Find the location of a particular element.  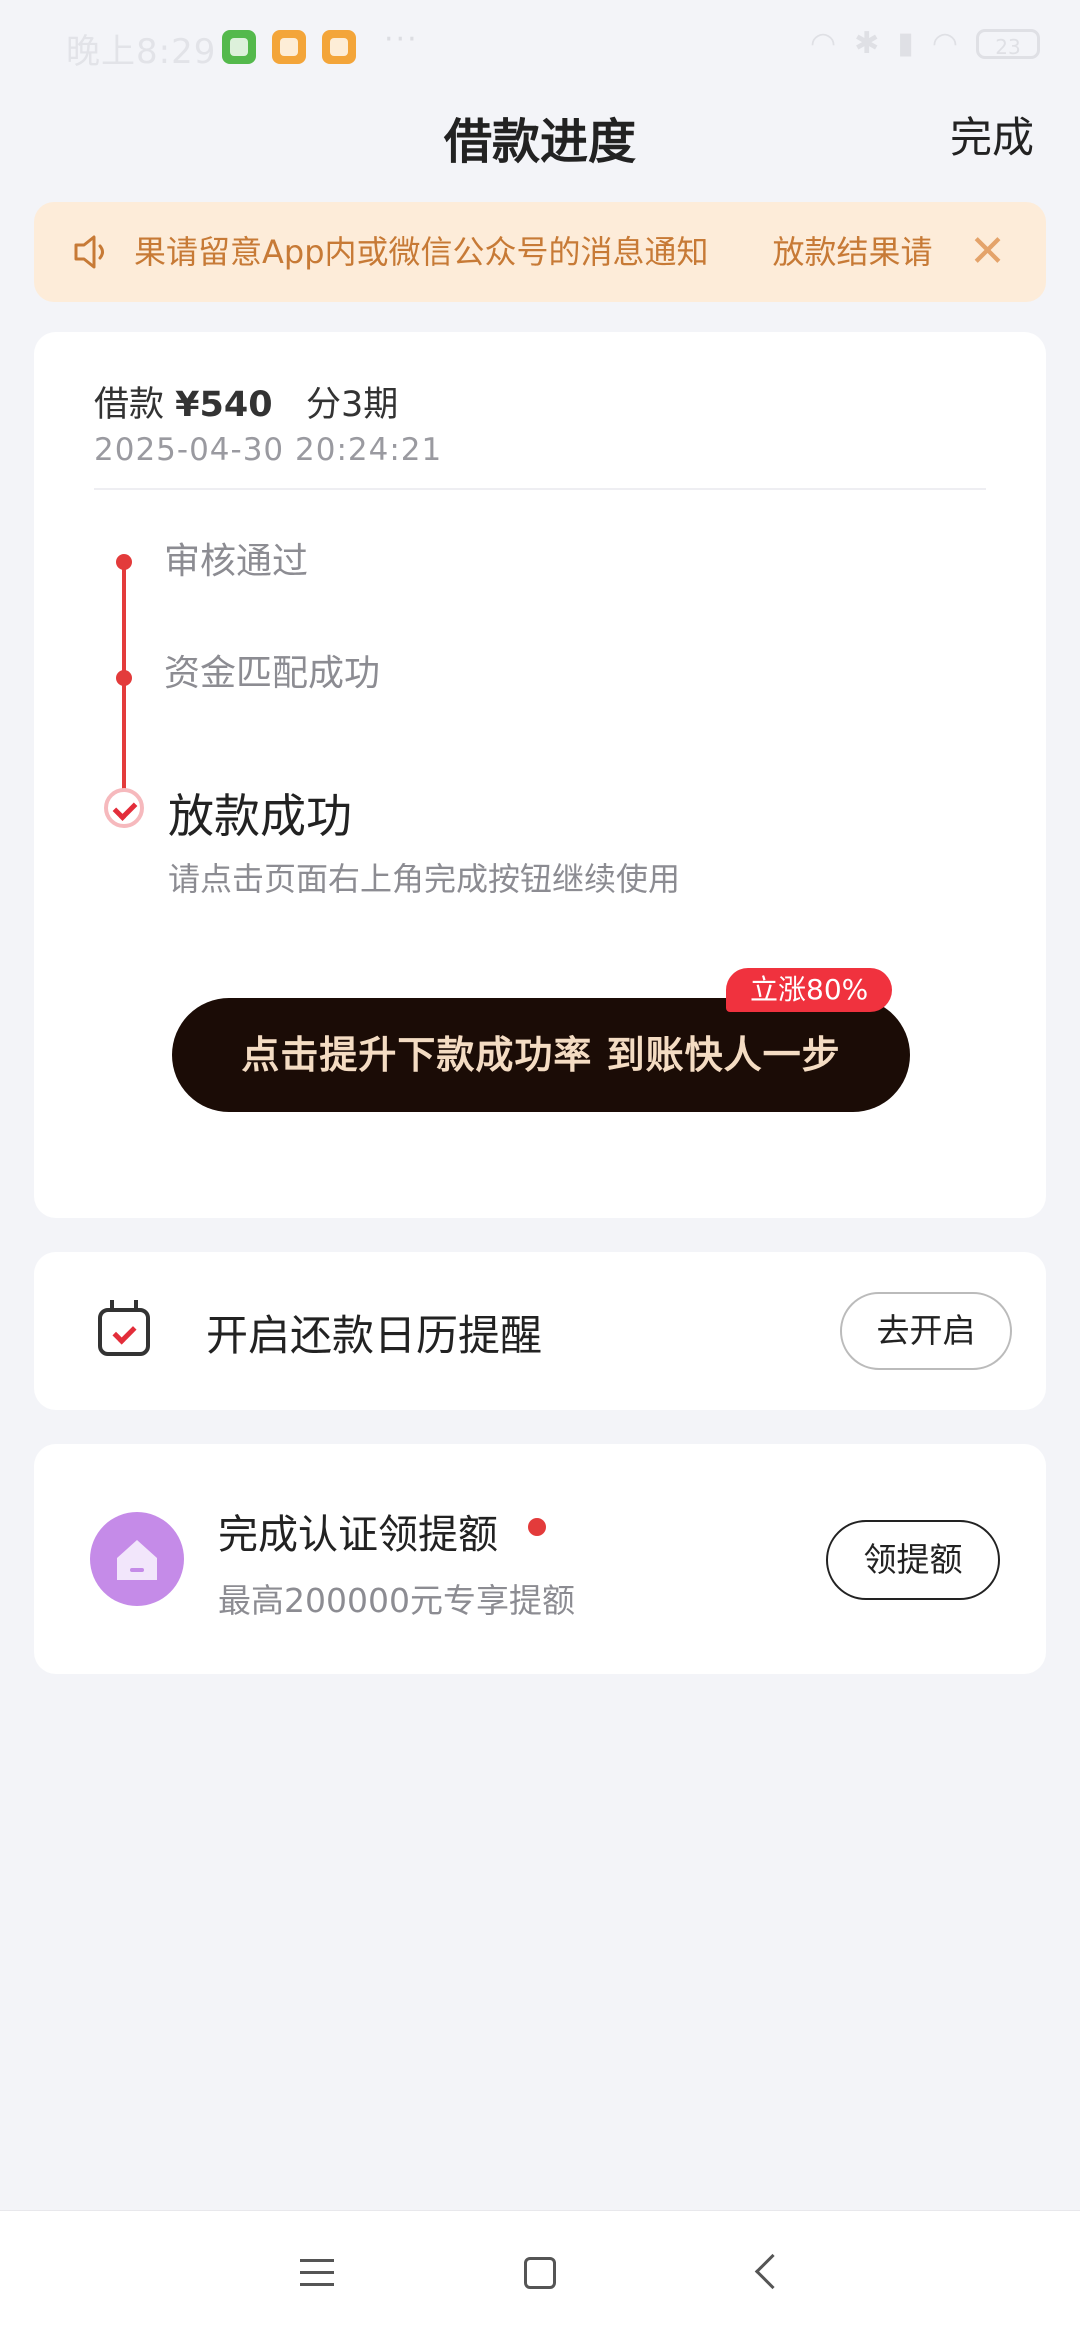

home-avatar is located at coordinates (137, 1559).